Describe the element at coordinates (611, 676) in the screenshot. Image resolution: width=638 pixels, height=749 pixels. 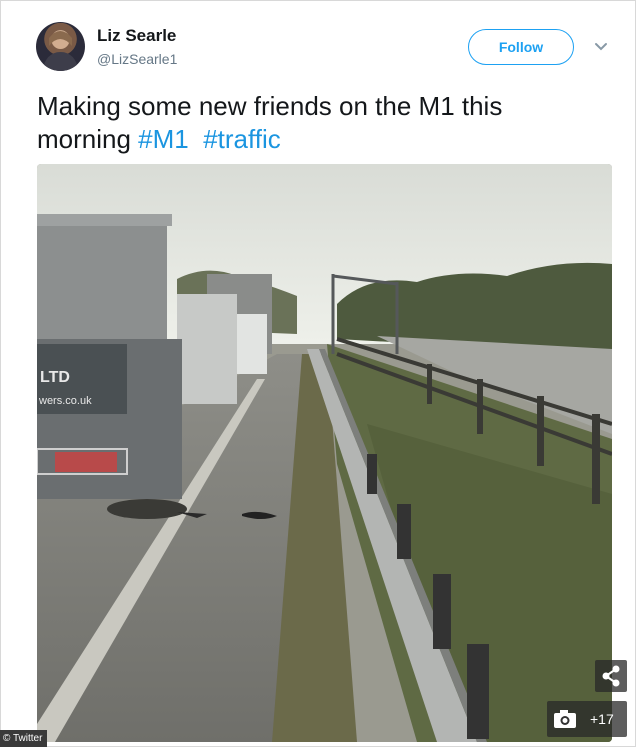
I see `share-icon` at that location.